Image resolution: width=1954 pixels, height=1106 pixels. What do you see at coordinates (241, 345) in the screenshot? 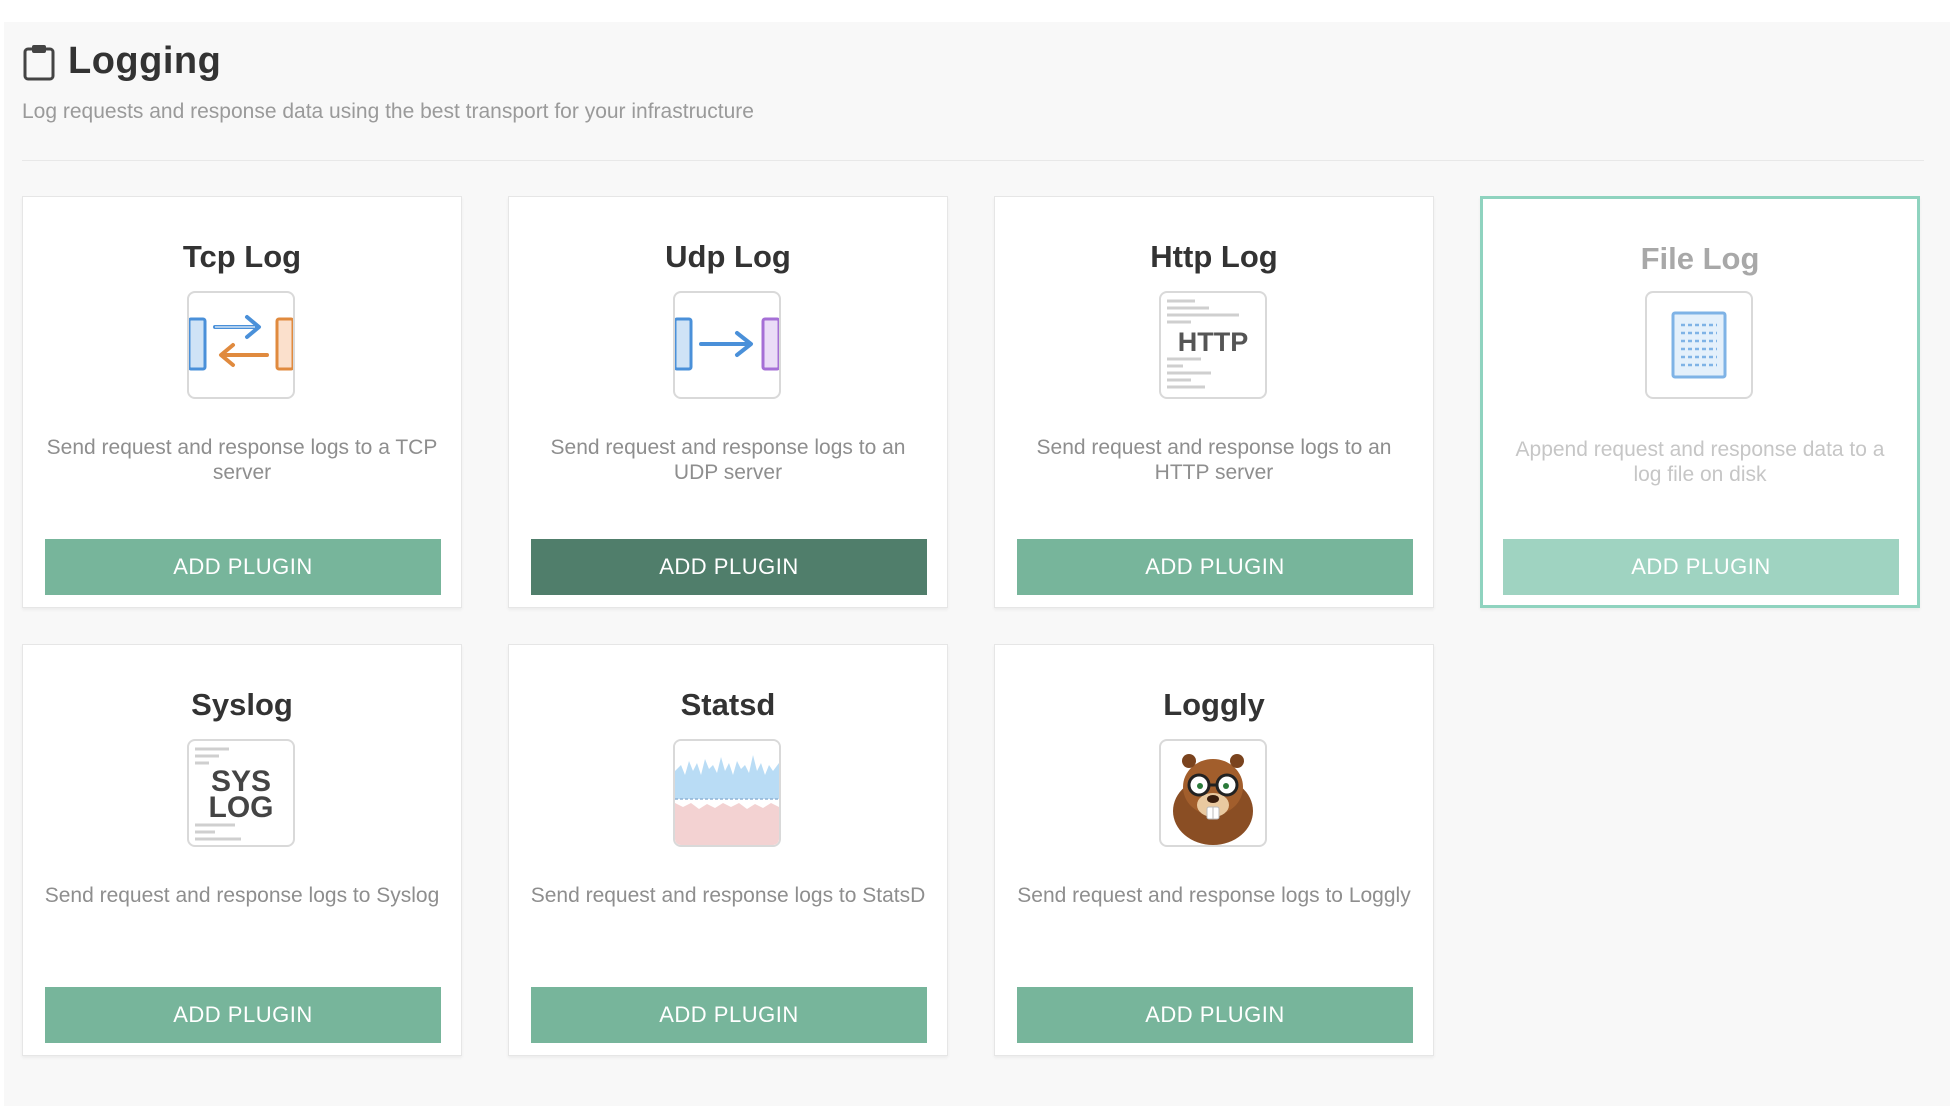
I see `tcp-arrows-icon` at bounding box center [241, 345].